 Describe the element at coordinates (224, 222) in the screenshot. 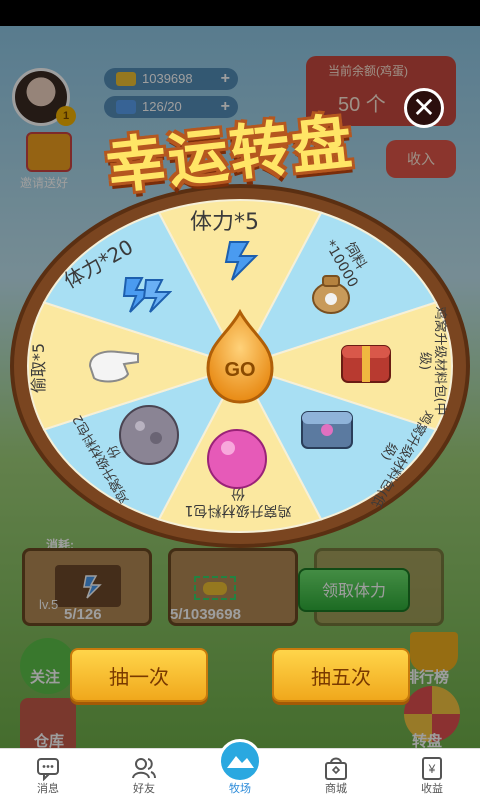

I see `segment-label-stamina-5: 体力*5` at that location.